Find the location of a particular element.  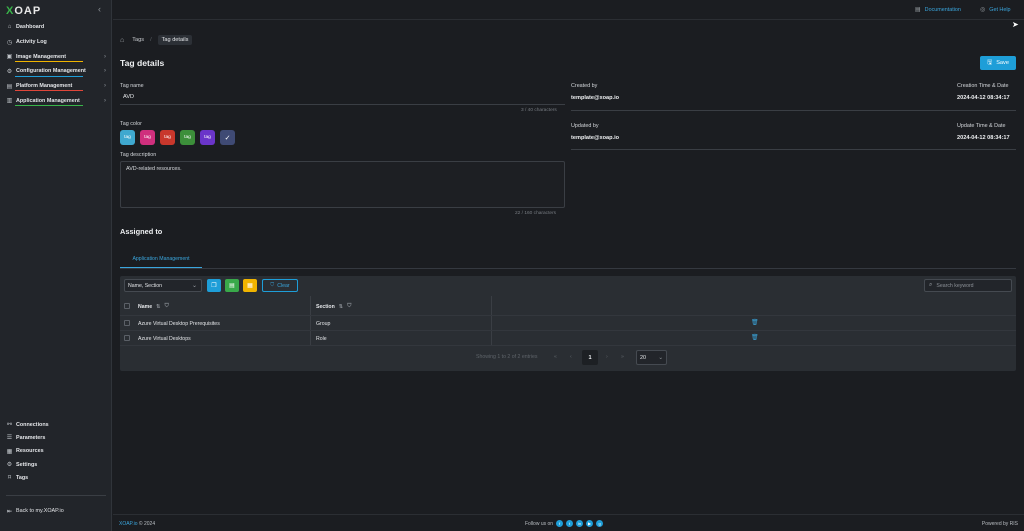

sidebar-item-label: Configuration Management is located at coordinates (51, 71).